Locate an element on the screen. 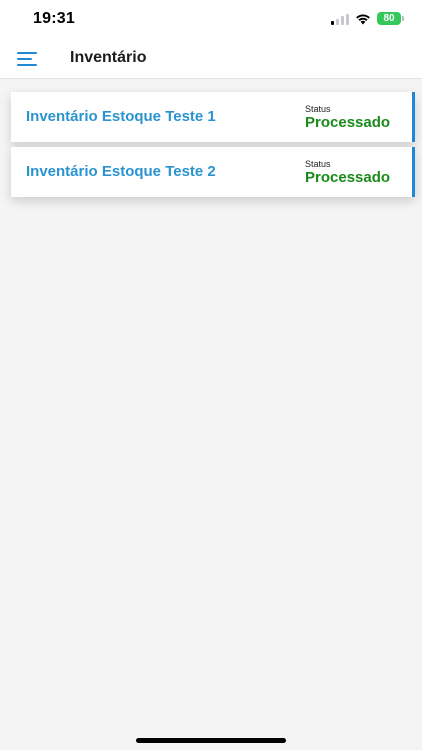 This screenshot has height=750, width=422. hamburger-menu-icon is located at coordinates (27, 59).